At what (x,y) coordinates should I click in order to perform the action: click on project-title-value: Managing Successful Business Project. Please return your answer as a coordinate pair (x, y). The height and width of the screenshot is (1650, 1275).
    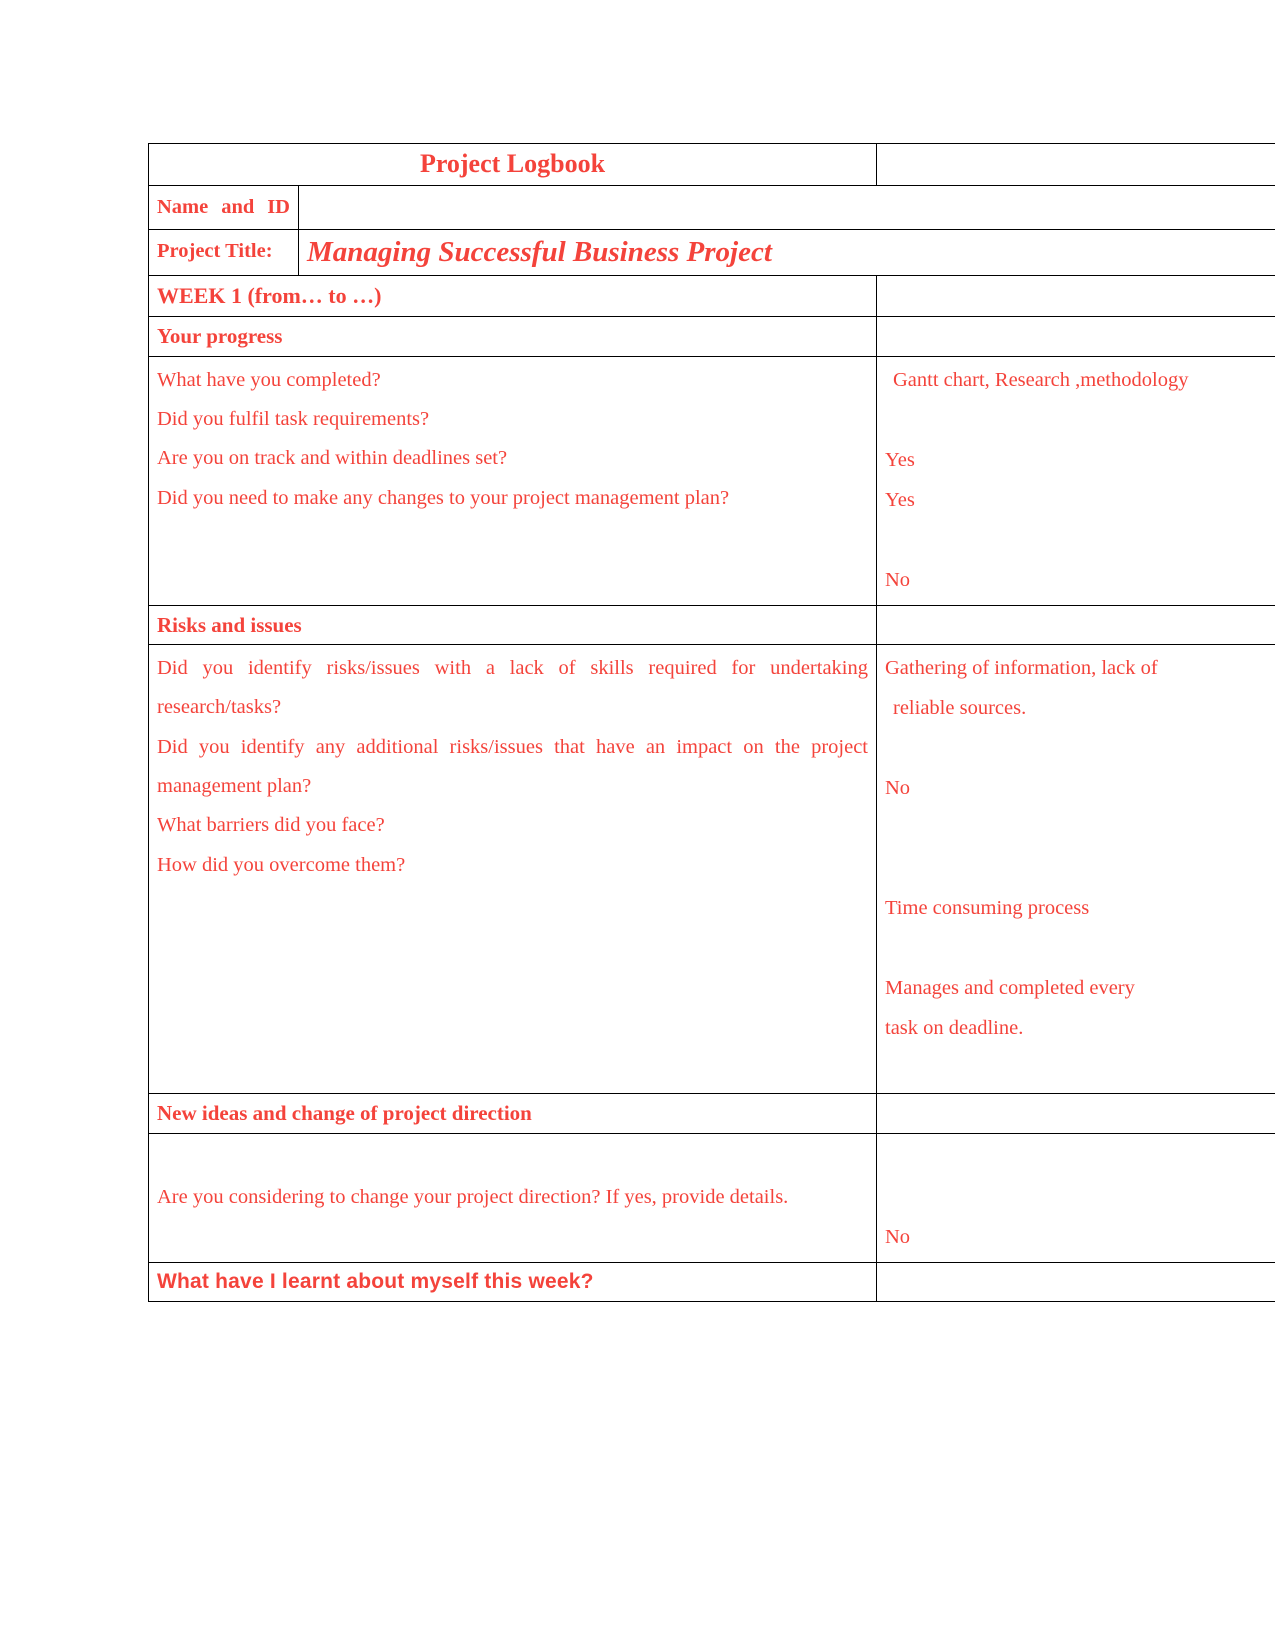
    Looking at the image, I should click on (786, 252).